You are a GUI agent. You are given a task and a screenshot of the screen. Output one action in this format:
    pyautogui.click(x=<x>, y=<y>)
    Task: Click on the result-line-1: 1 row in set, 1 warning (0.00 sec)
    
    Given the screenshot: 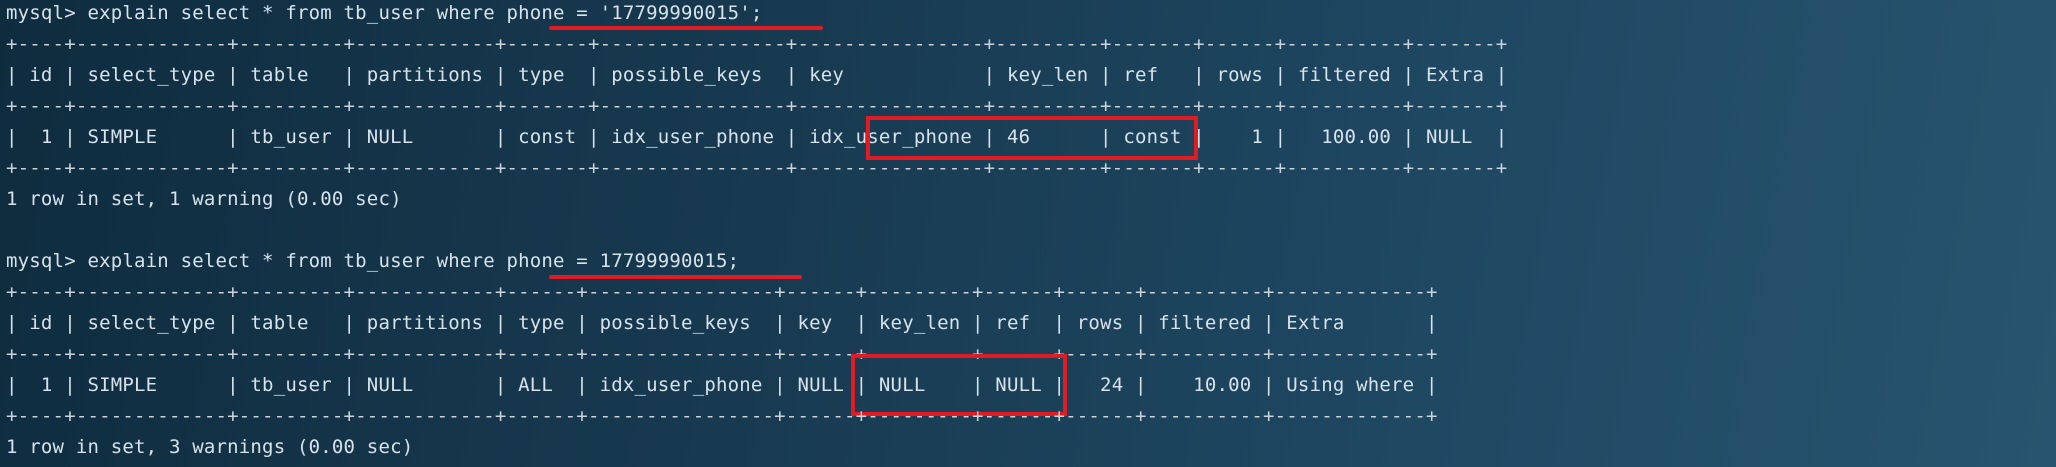 What is the action you would take?
    pyautogui.click(x=204, y=199)
    